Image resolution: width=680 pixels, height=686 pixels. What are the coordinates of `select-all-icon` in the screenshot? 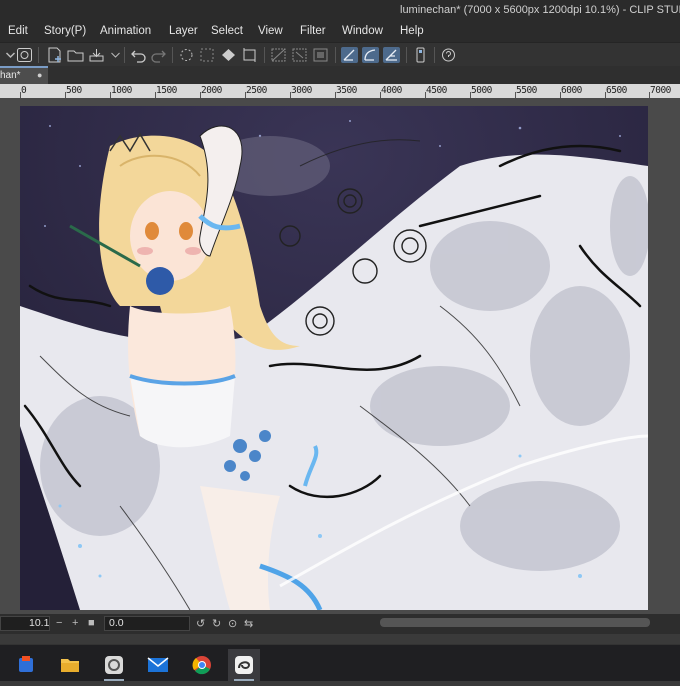 It's located at (299, 55).